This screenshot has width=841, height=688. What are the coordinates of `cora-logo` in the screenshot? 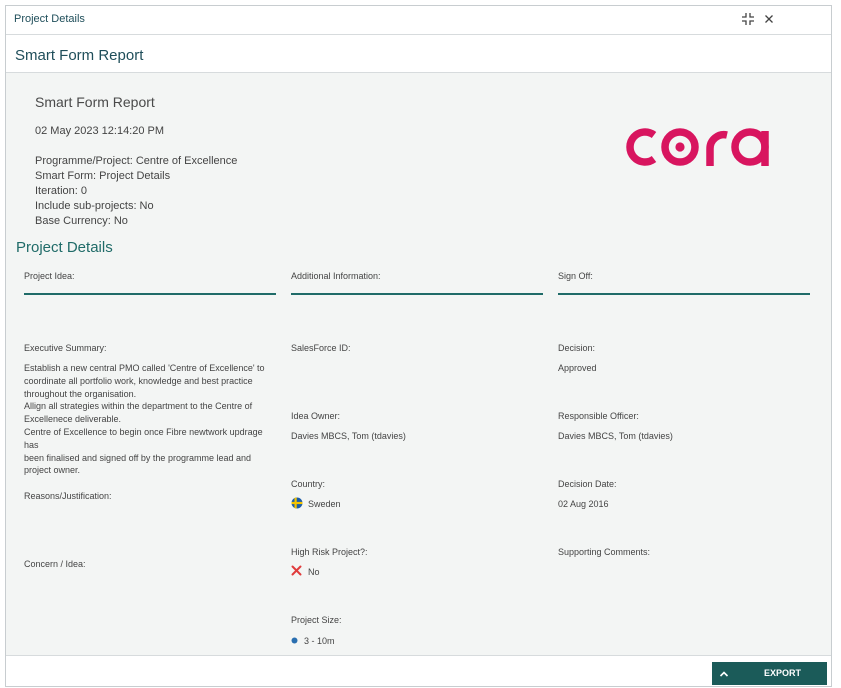 It's located at (697, 147).